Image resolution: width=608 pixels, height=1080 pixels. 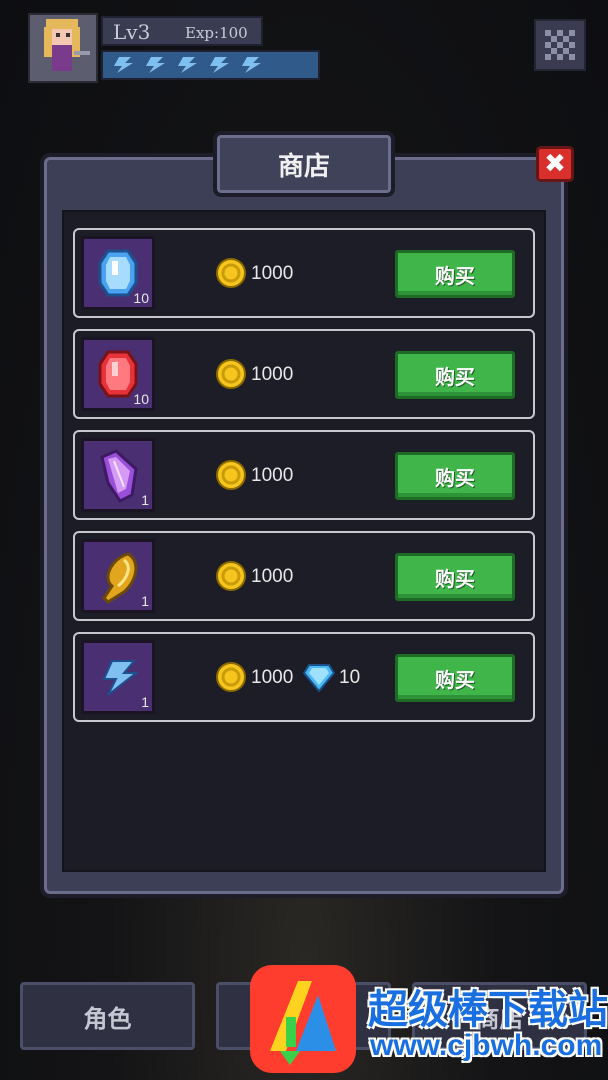 I want to click on watermark: 超级棒下载站 www.cjbwh.com, so click(x=429, y=1022).